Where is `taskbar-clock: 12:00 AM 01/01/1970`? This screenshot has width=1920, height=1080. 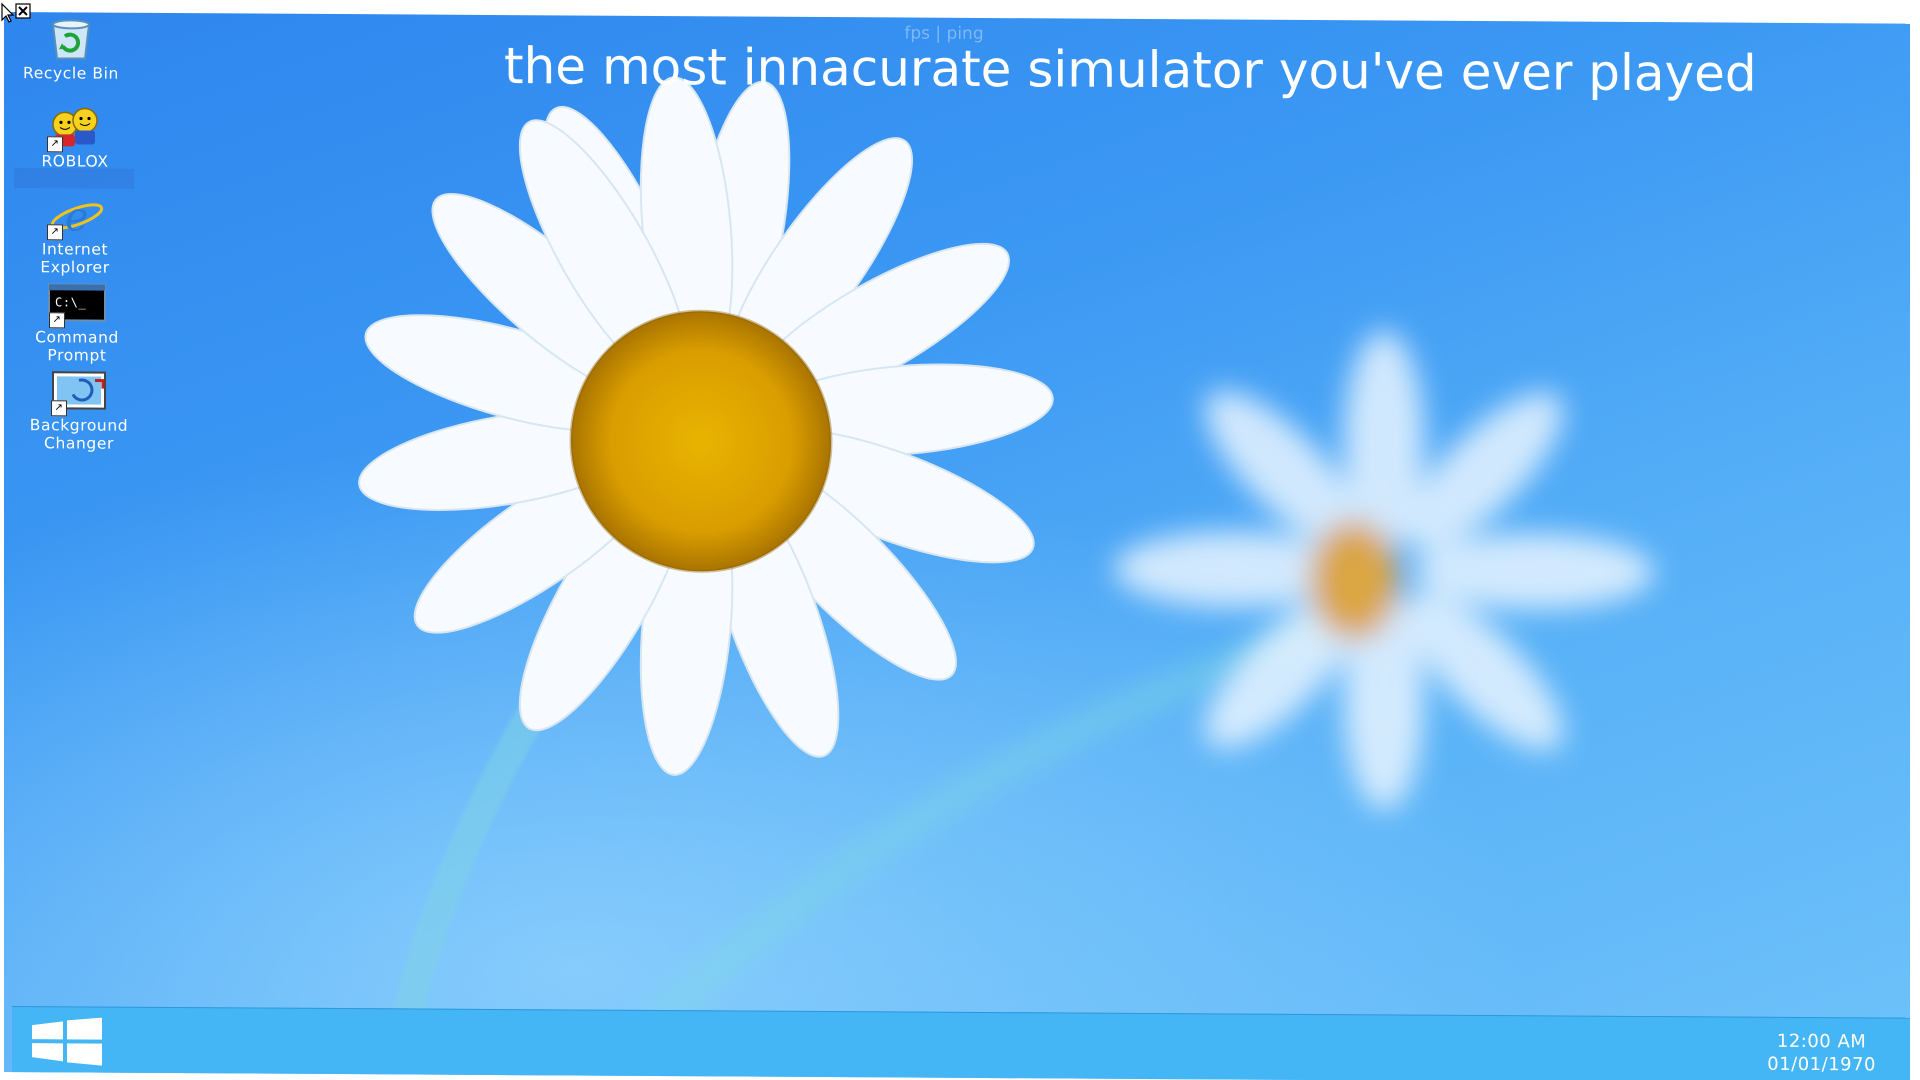 taskbar-clock: 12:00 AM 01/01/1970 is located at coordinates (1821, 1053).